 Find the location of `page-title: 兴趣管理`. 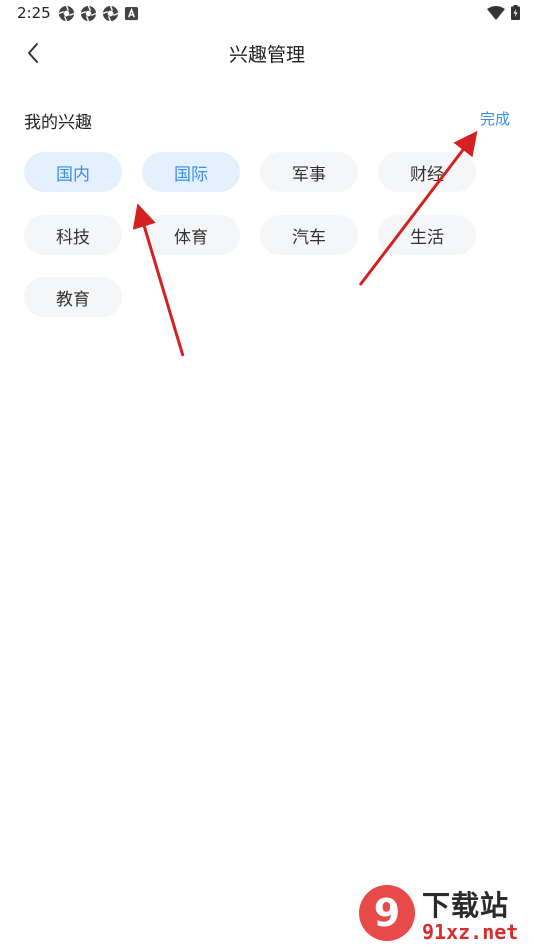

page-title: 兴趣管理 is located at coordinates (266, 55).